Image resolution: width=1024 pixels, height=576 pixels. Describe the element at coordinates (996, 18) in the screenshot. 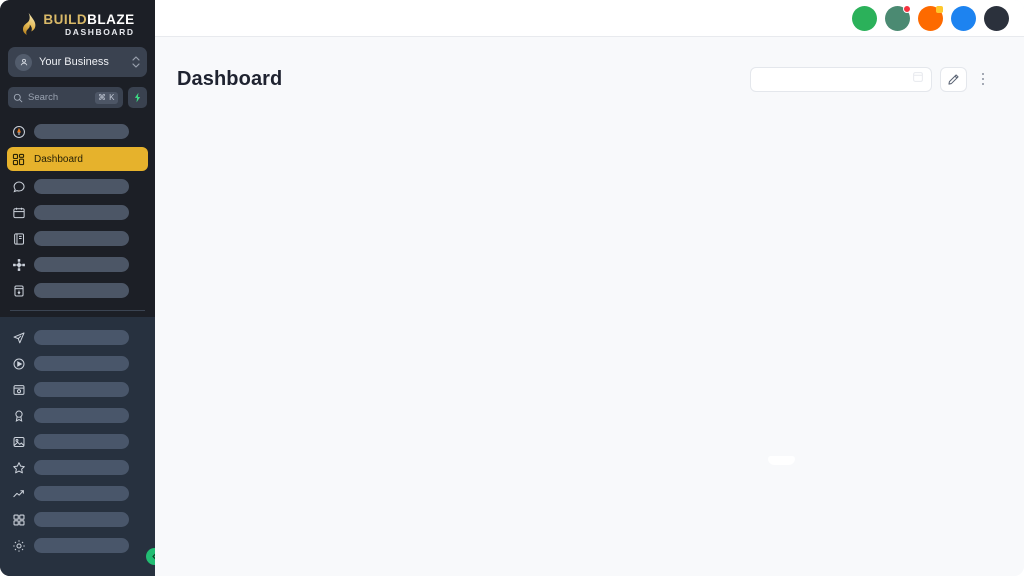

I see `avatar-dark` at that location.